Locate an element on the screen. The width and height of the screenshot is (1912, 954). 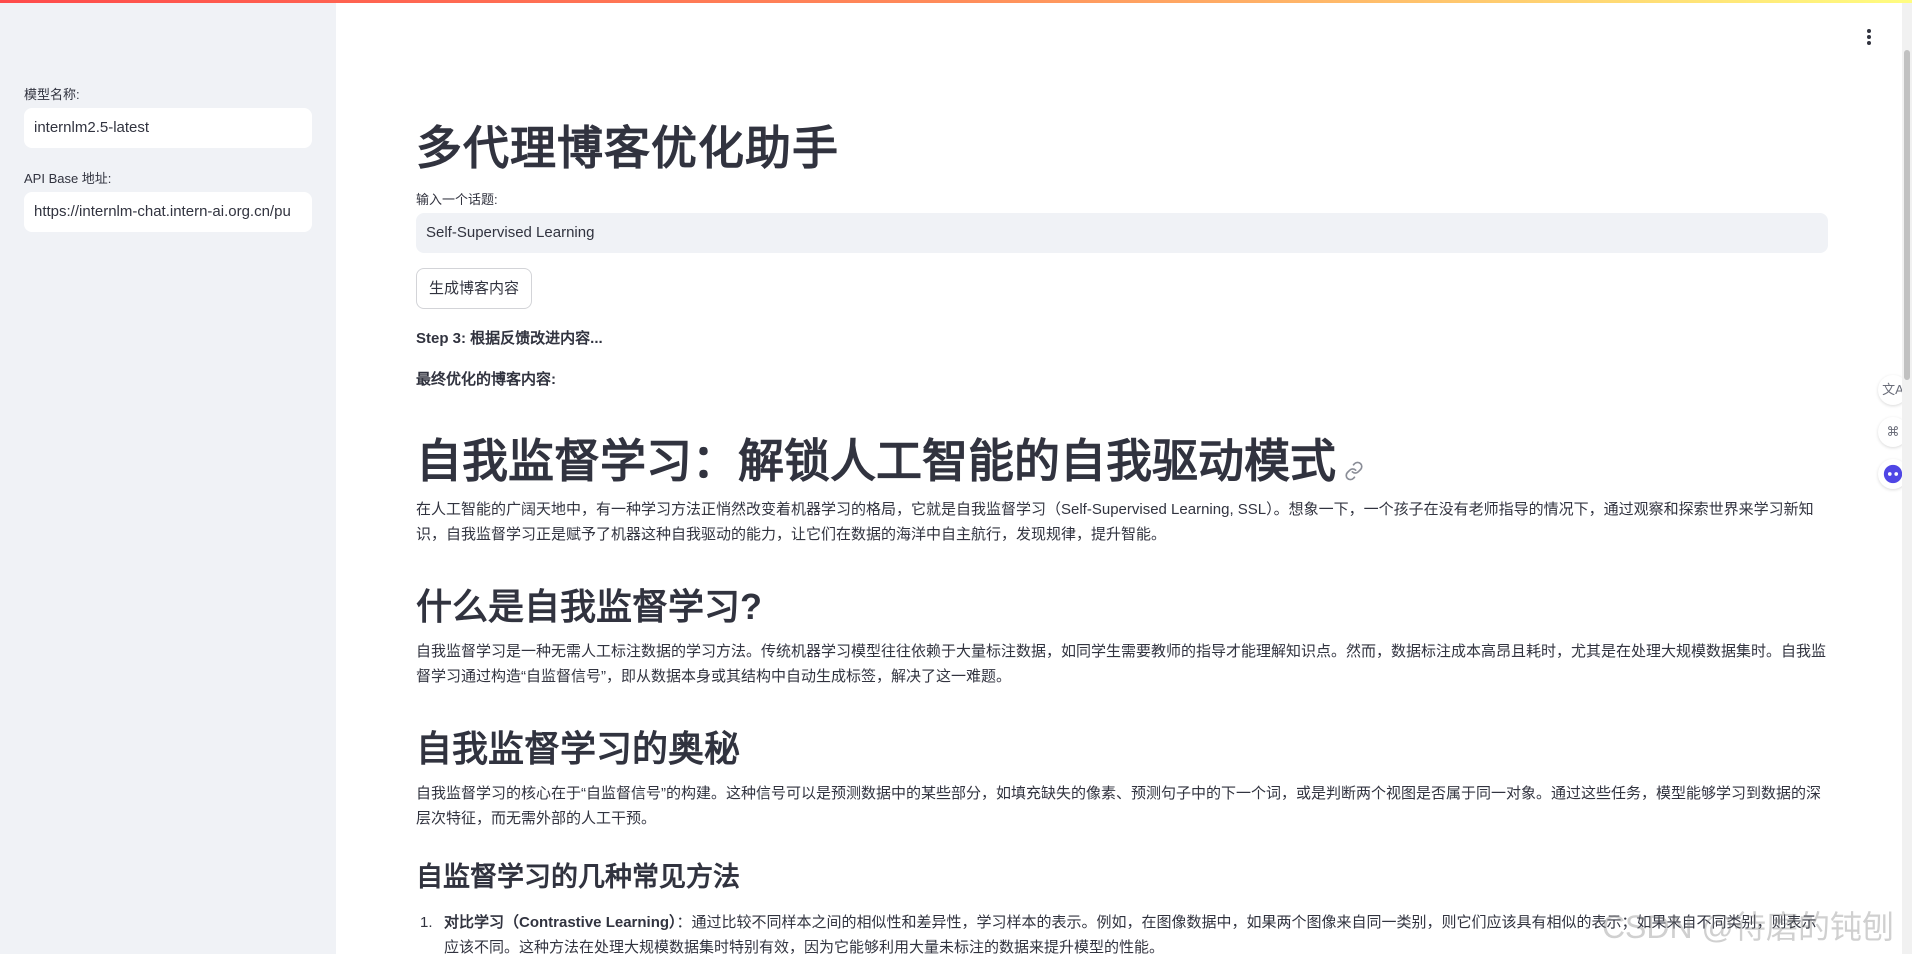
scrollbar-thumb is located at coordinates (1907, 215).